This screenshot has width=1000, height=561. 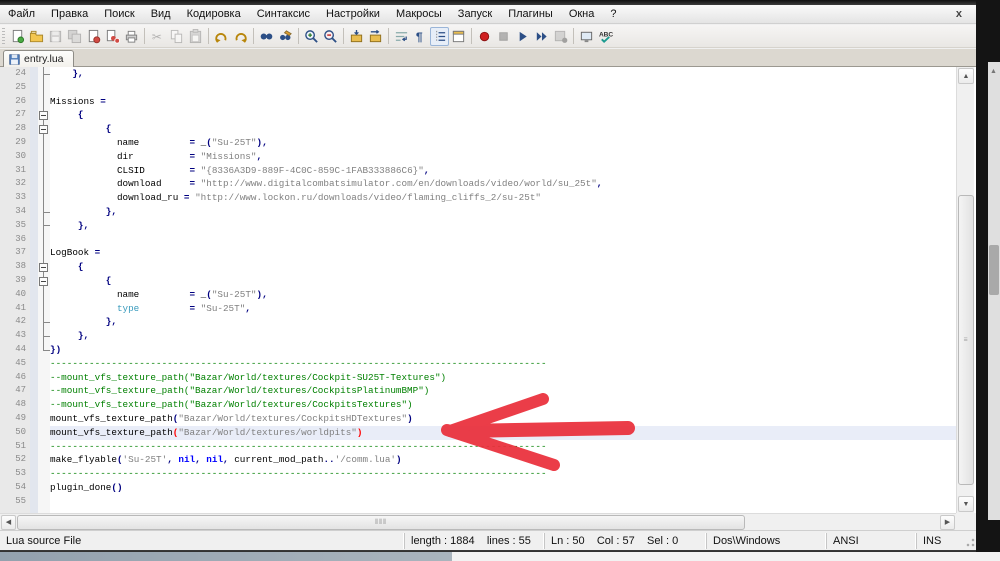 I want to click on menu-item-5: Кодировка, so click(x=214, y=14).